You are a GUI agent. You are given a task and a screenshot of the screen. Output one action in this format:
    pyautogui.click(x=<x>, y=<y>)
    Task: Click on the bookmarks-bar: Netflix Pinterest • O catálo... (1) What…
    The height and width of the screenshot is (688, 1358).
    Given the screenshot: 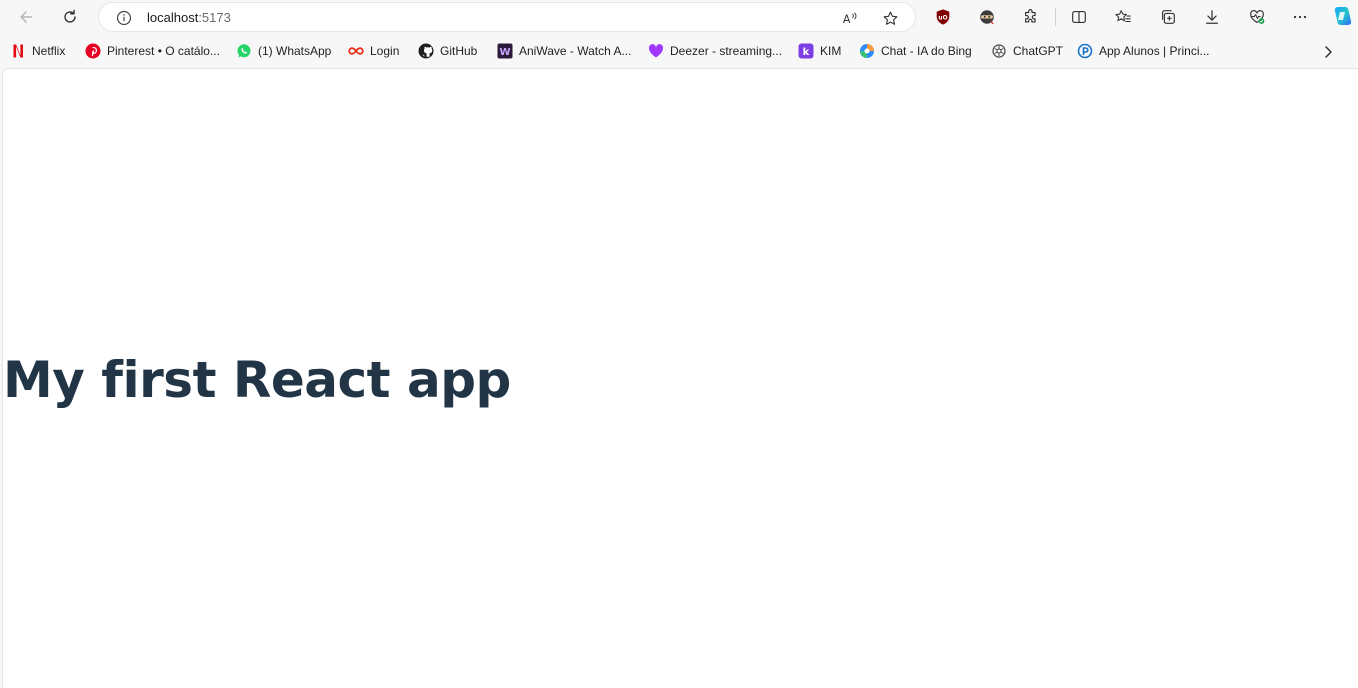 What is the action you would take?
    pyautogui.click(x=679, y=51)
    